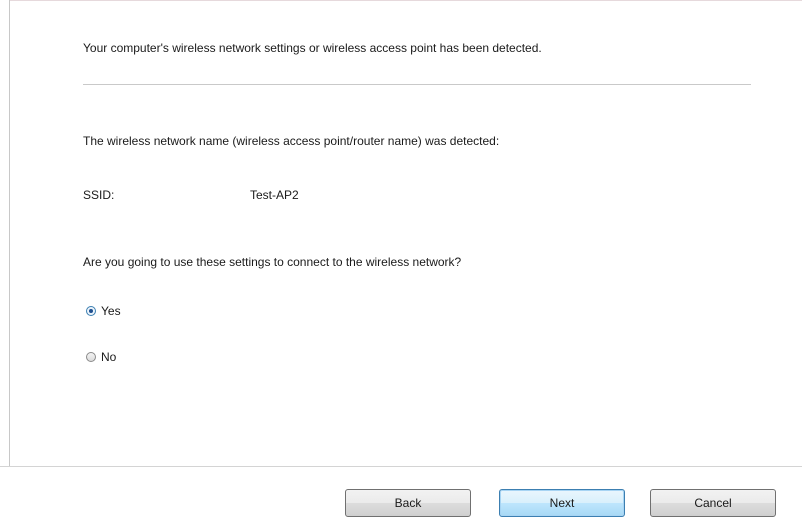  Describe the element at coordinates (562, 503) in the screenshot. I see `next-button: Next` at that location.